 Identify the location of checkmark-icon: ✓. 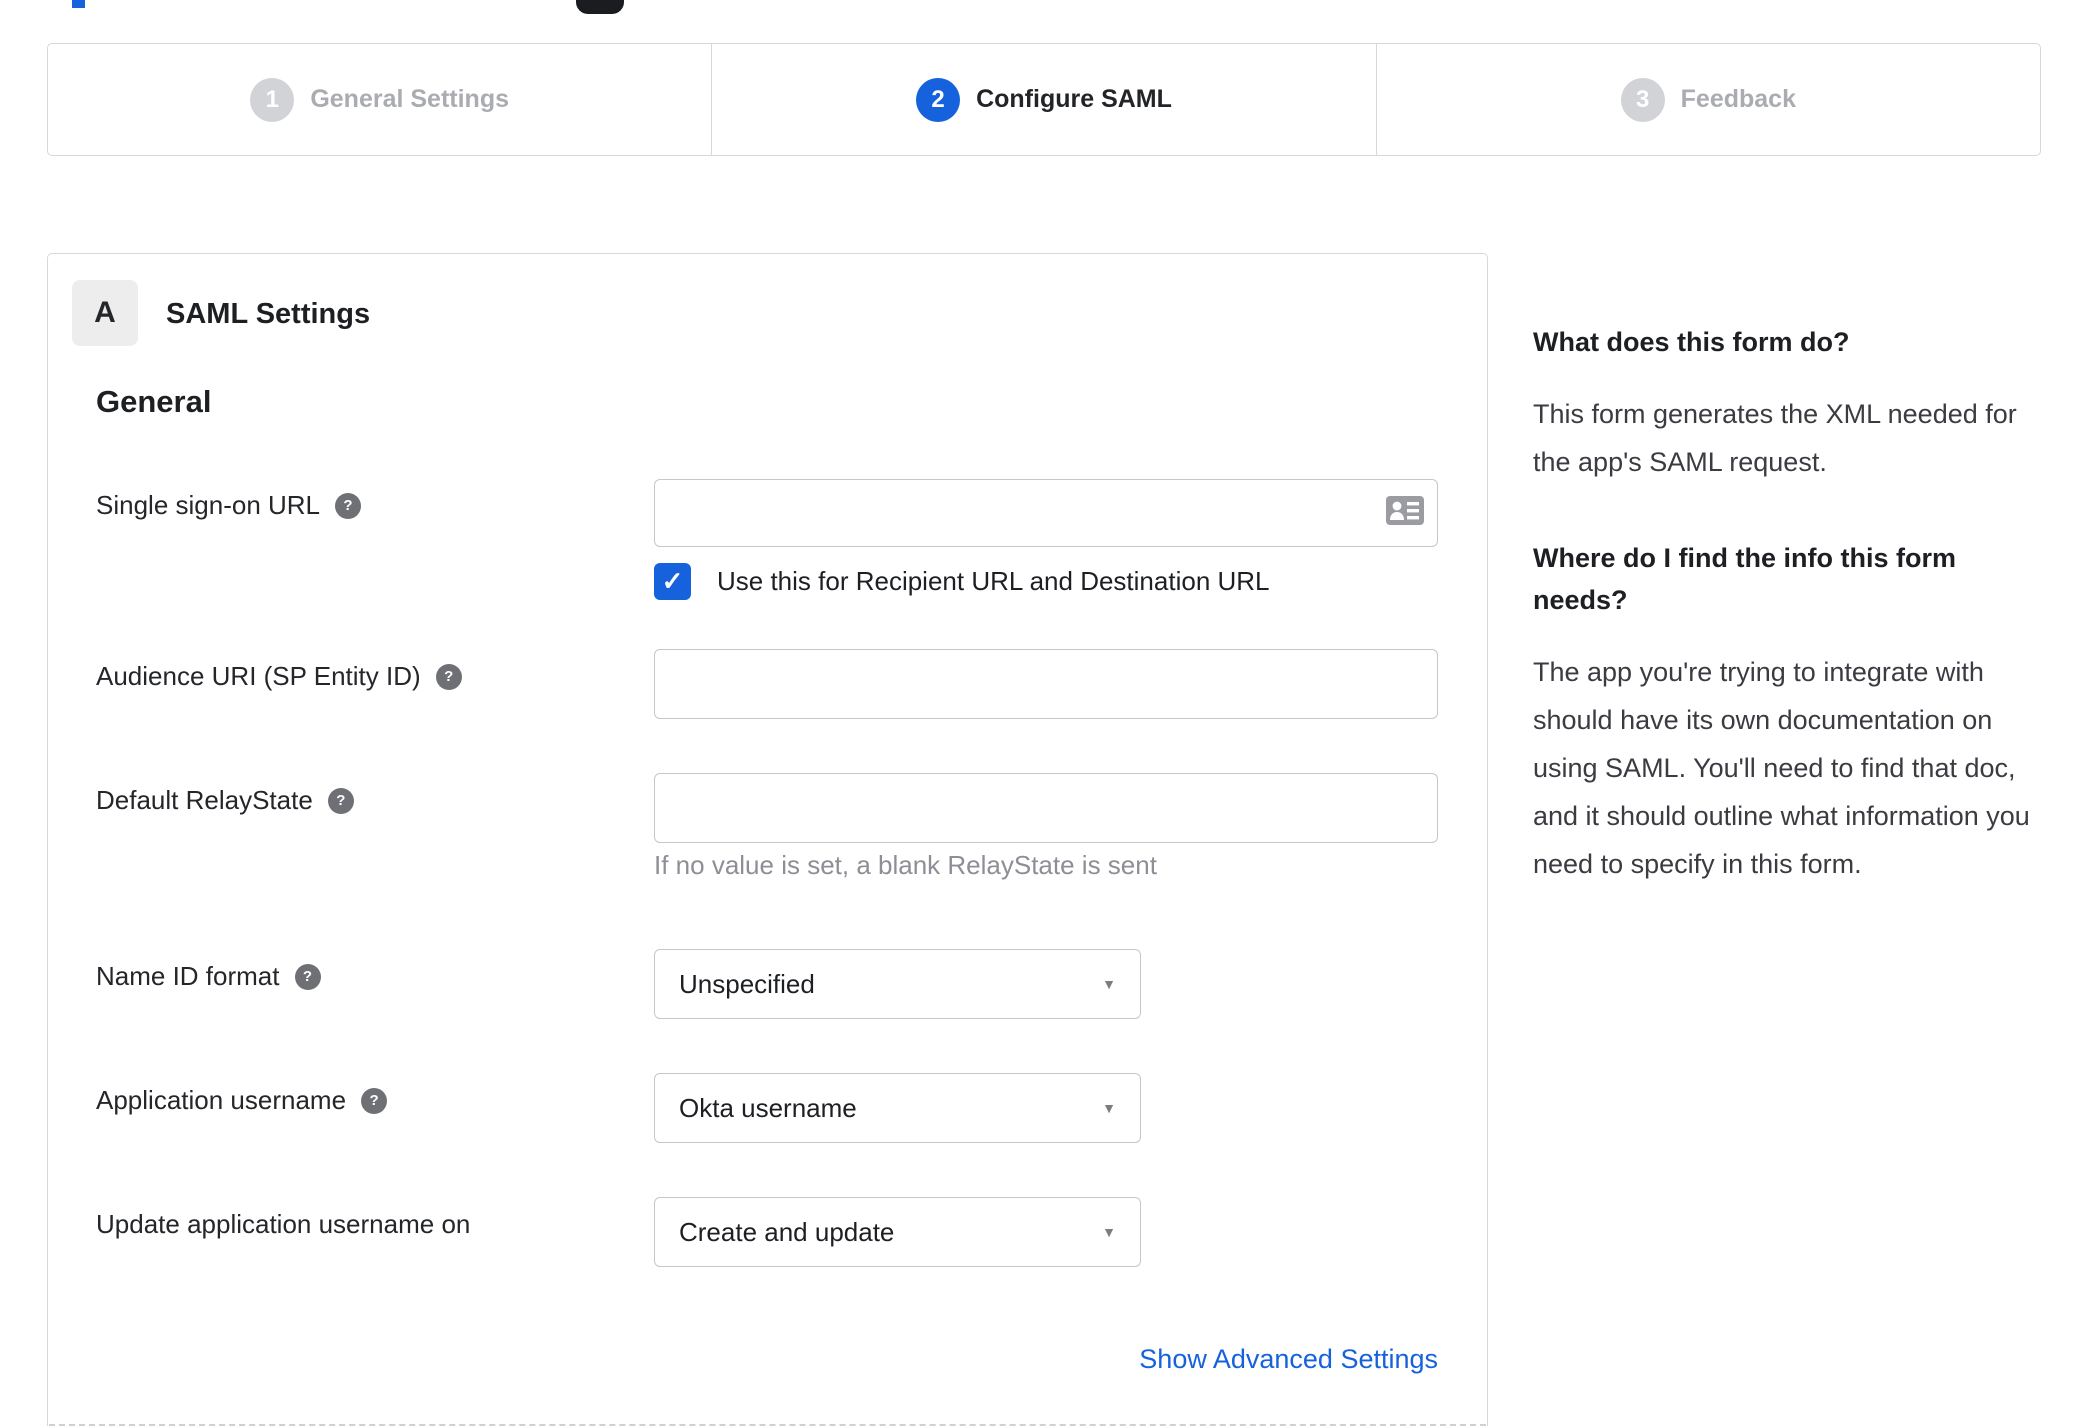
(672, 581).